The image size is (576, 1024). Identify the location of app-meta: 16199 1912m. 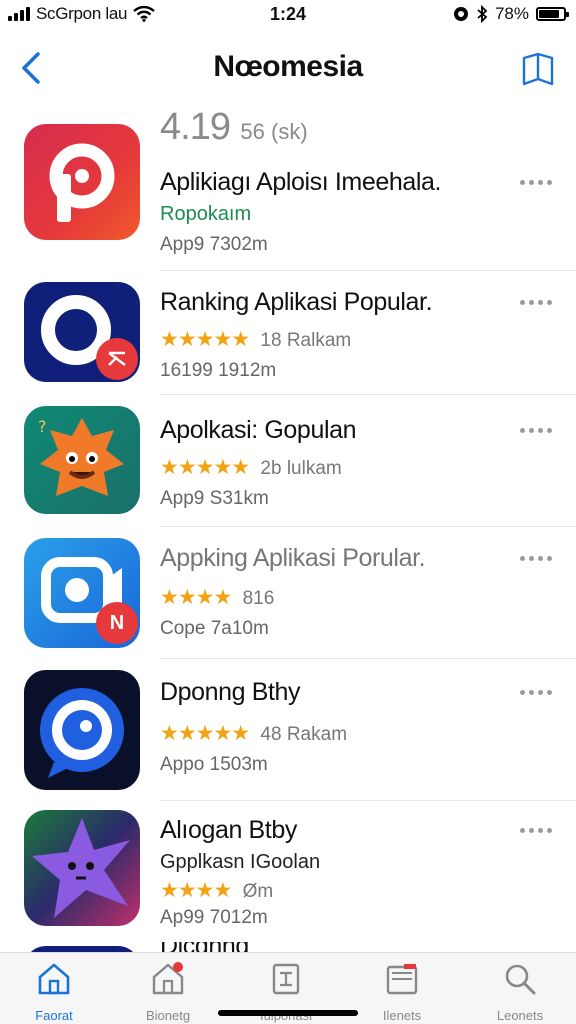
(218, 370).